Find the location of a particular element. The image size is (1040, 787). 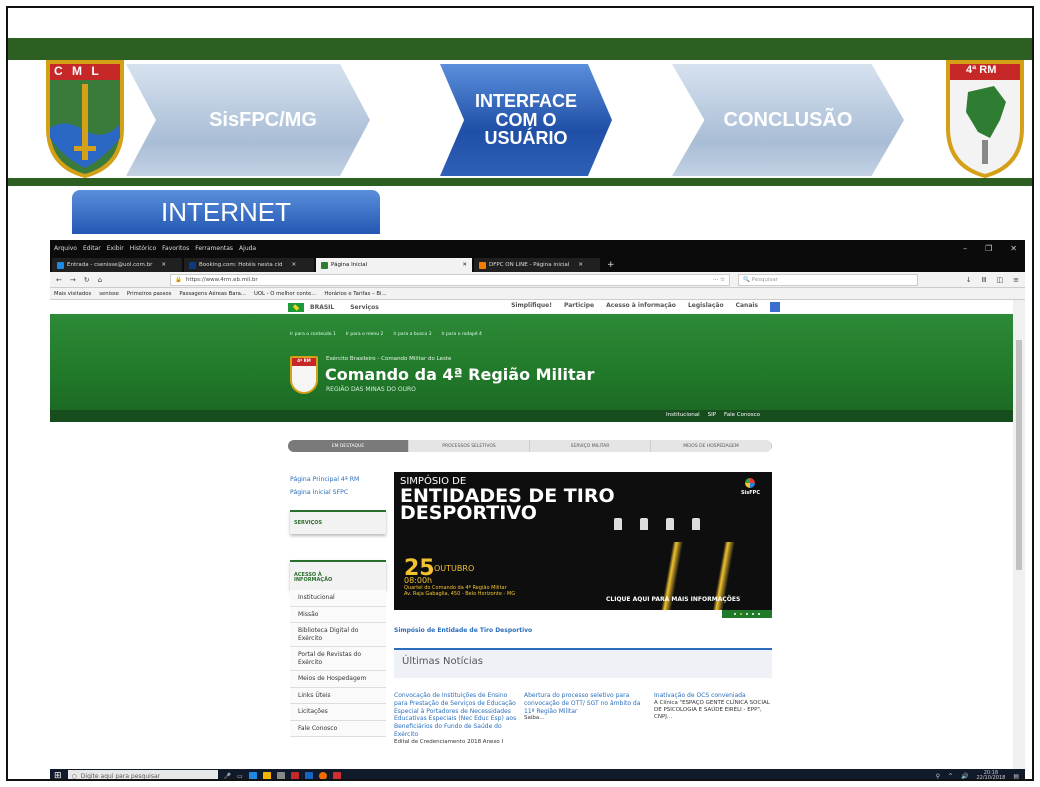

forward-icon: → is located at coordinates (73, 280).